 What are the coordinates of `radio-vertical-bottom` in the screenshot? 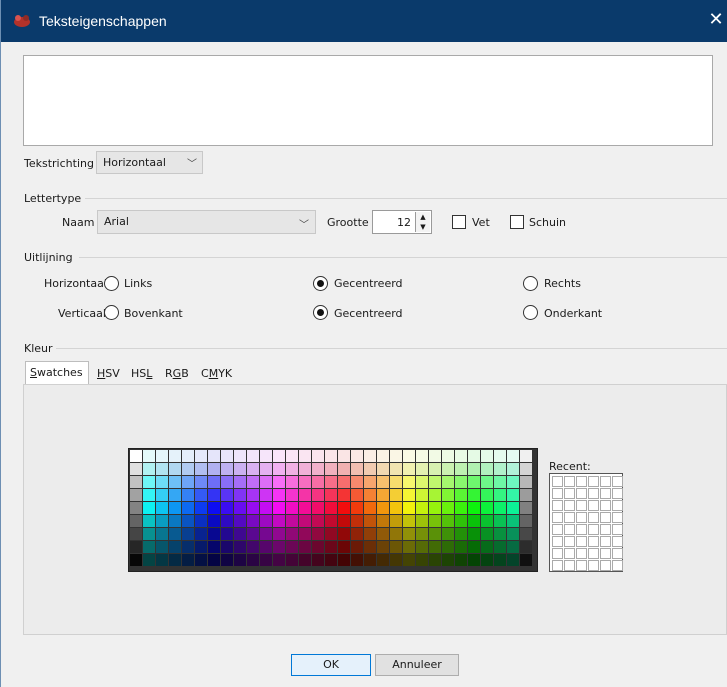 It's located at (530, 312).